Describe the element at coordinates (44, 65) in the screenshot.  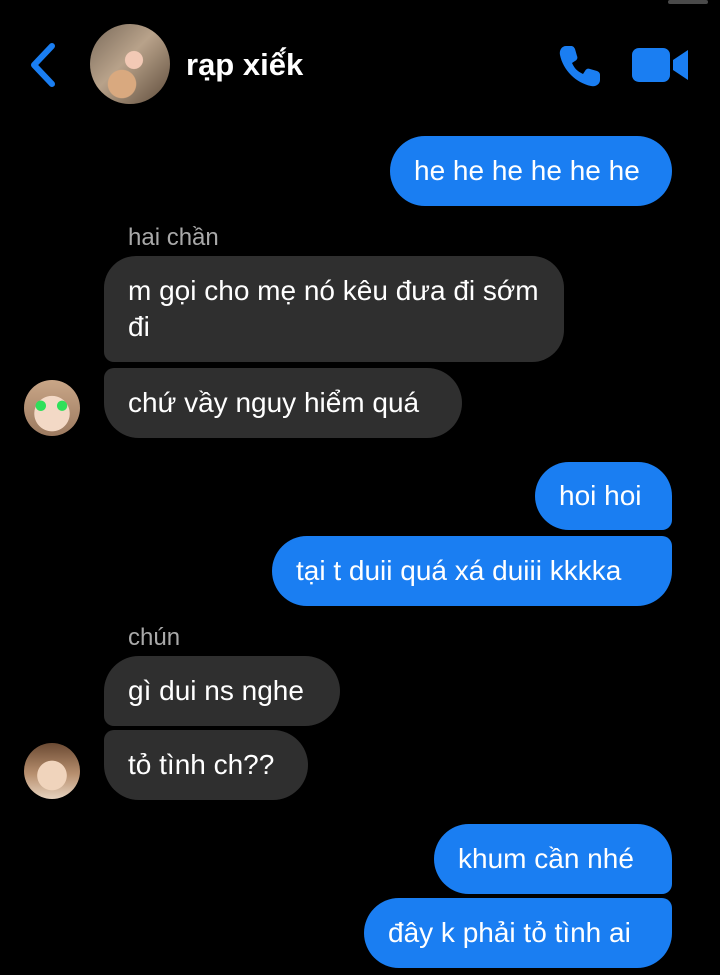
I see `chevron-left-icon` at that location.